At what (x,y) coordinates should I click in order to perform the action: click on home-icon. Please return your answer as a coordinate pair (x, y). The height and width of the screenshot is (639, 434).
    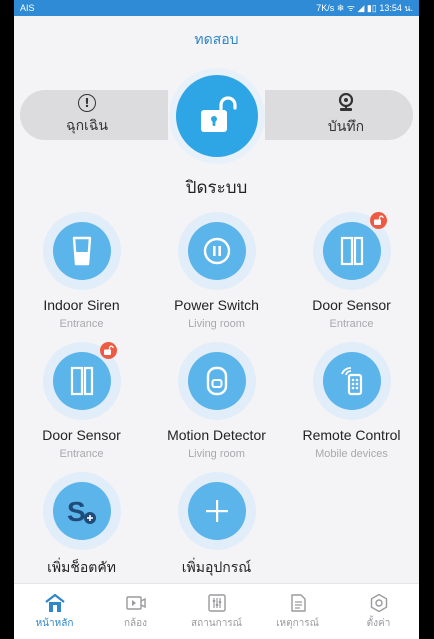
    Looking at the image, I should click on (54, 602).